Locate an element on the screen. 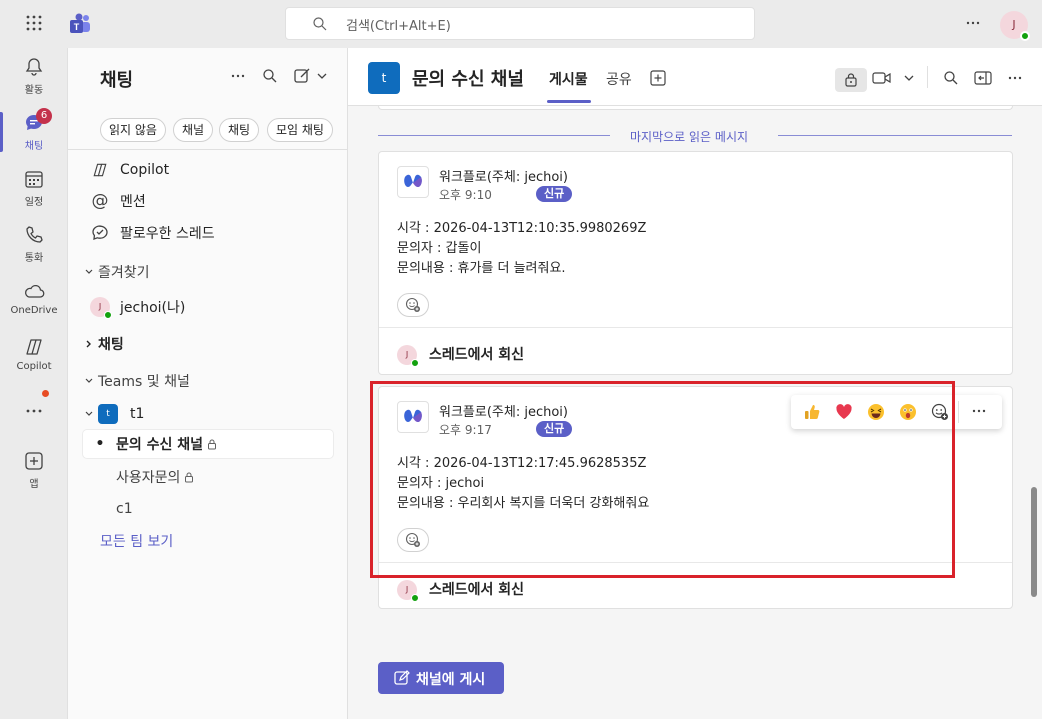 The height and width of the screenshot is (719, 1042). notification-dot is located at coordinates (45, 393).